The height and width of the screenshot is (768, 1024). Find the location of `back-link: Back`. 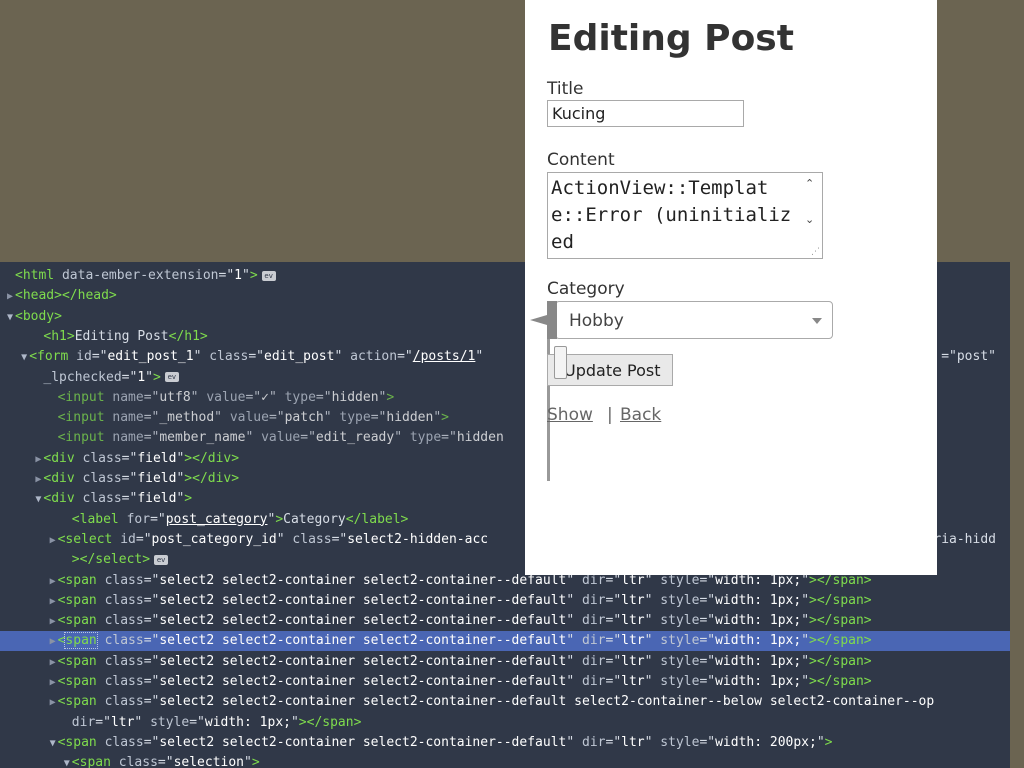

back-link: Back is located at coordinates (640, 415).